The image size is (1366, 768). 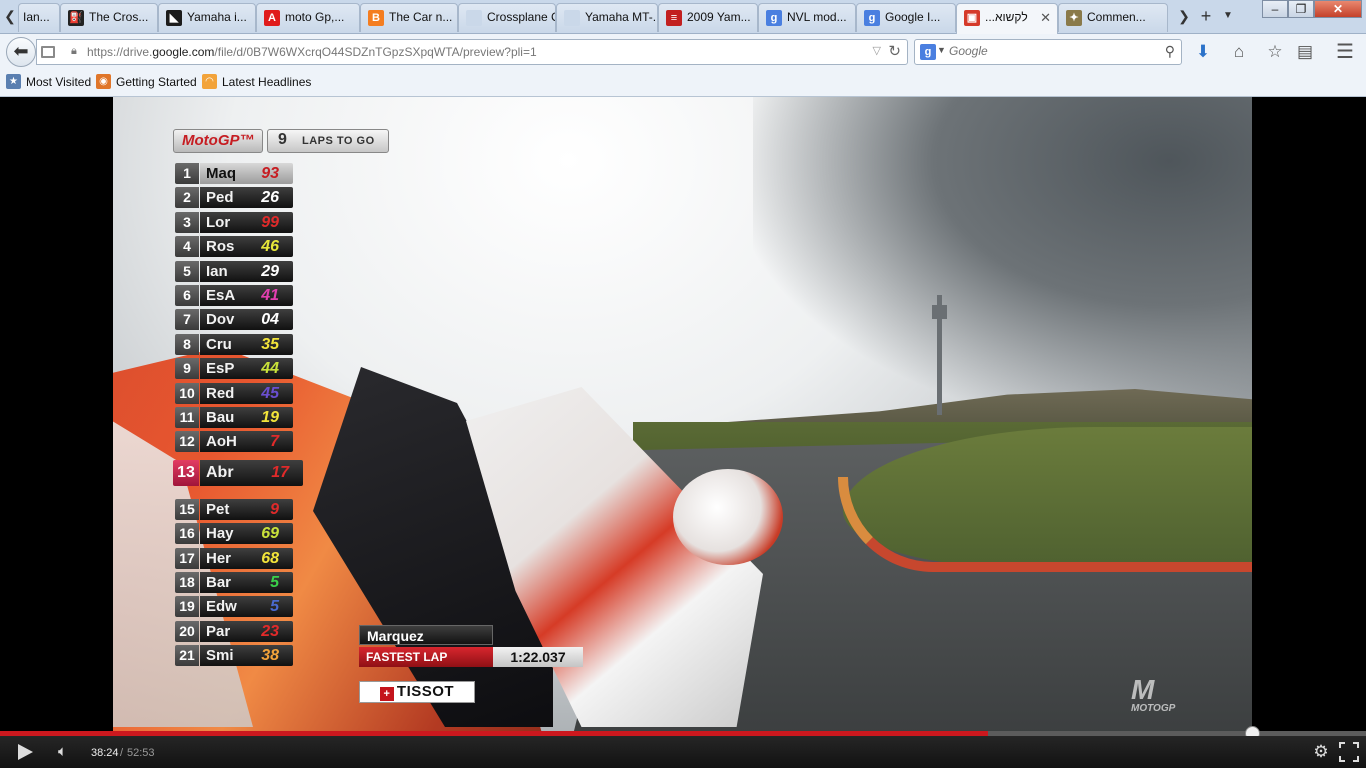 What do you see at coordinates (1045, 17) in the screenshot?
I see `close-tab-icon: ✕` at bounding box center [1045, 17].